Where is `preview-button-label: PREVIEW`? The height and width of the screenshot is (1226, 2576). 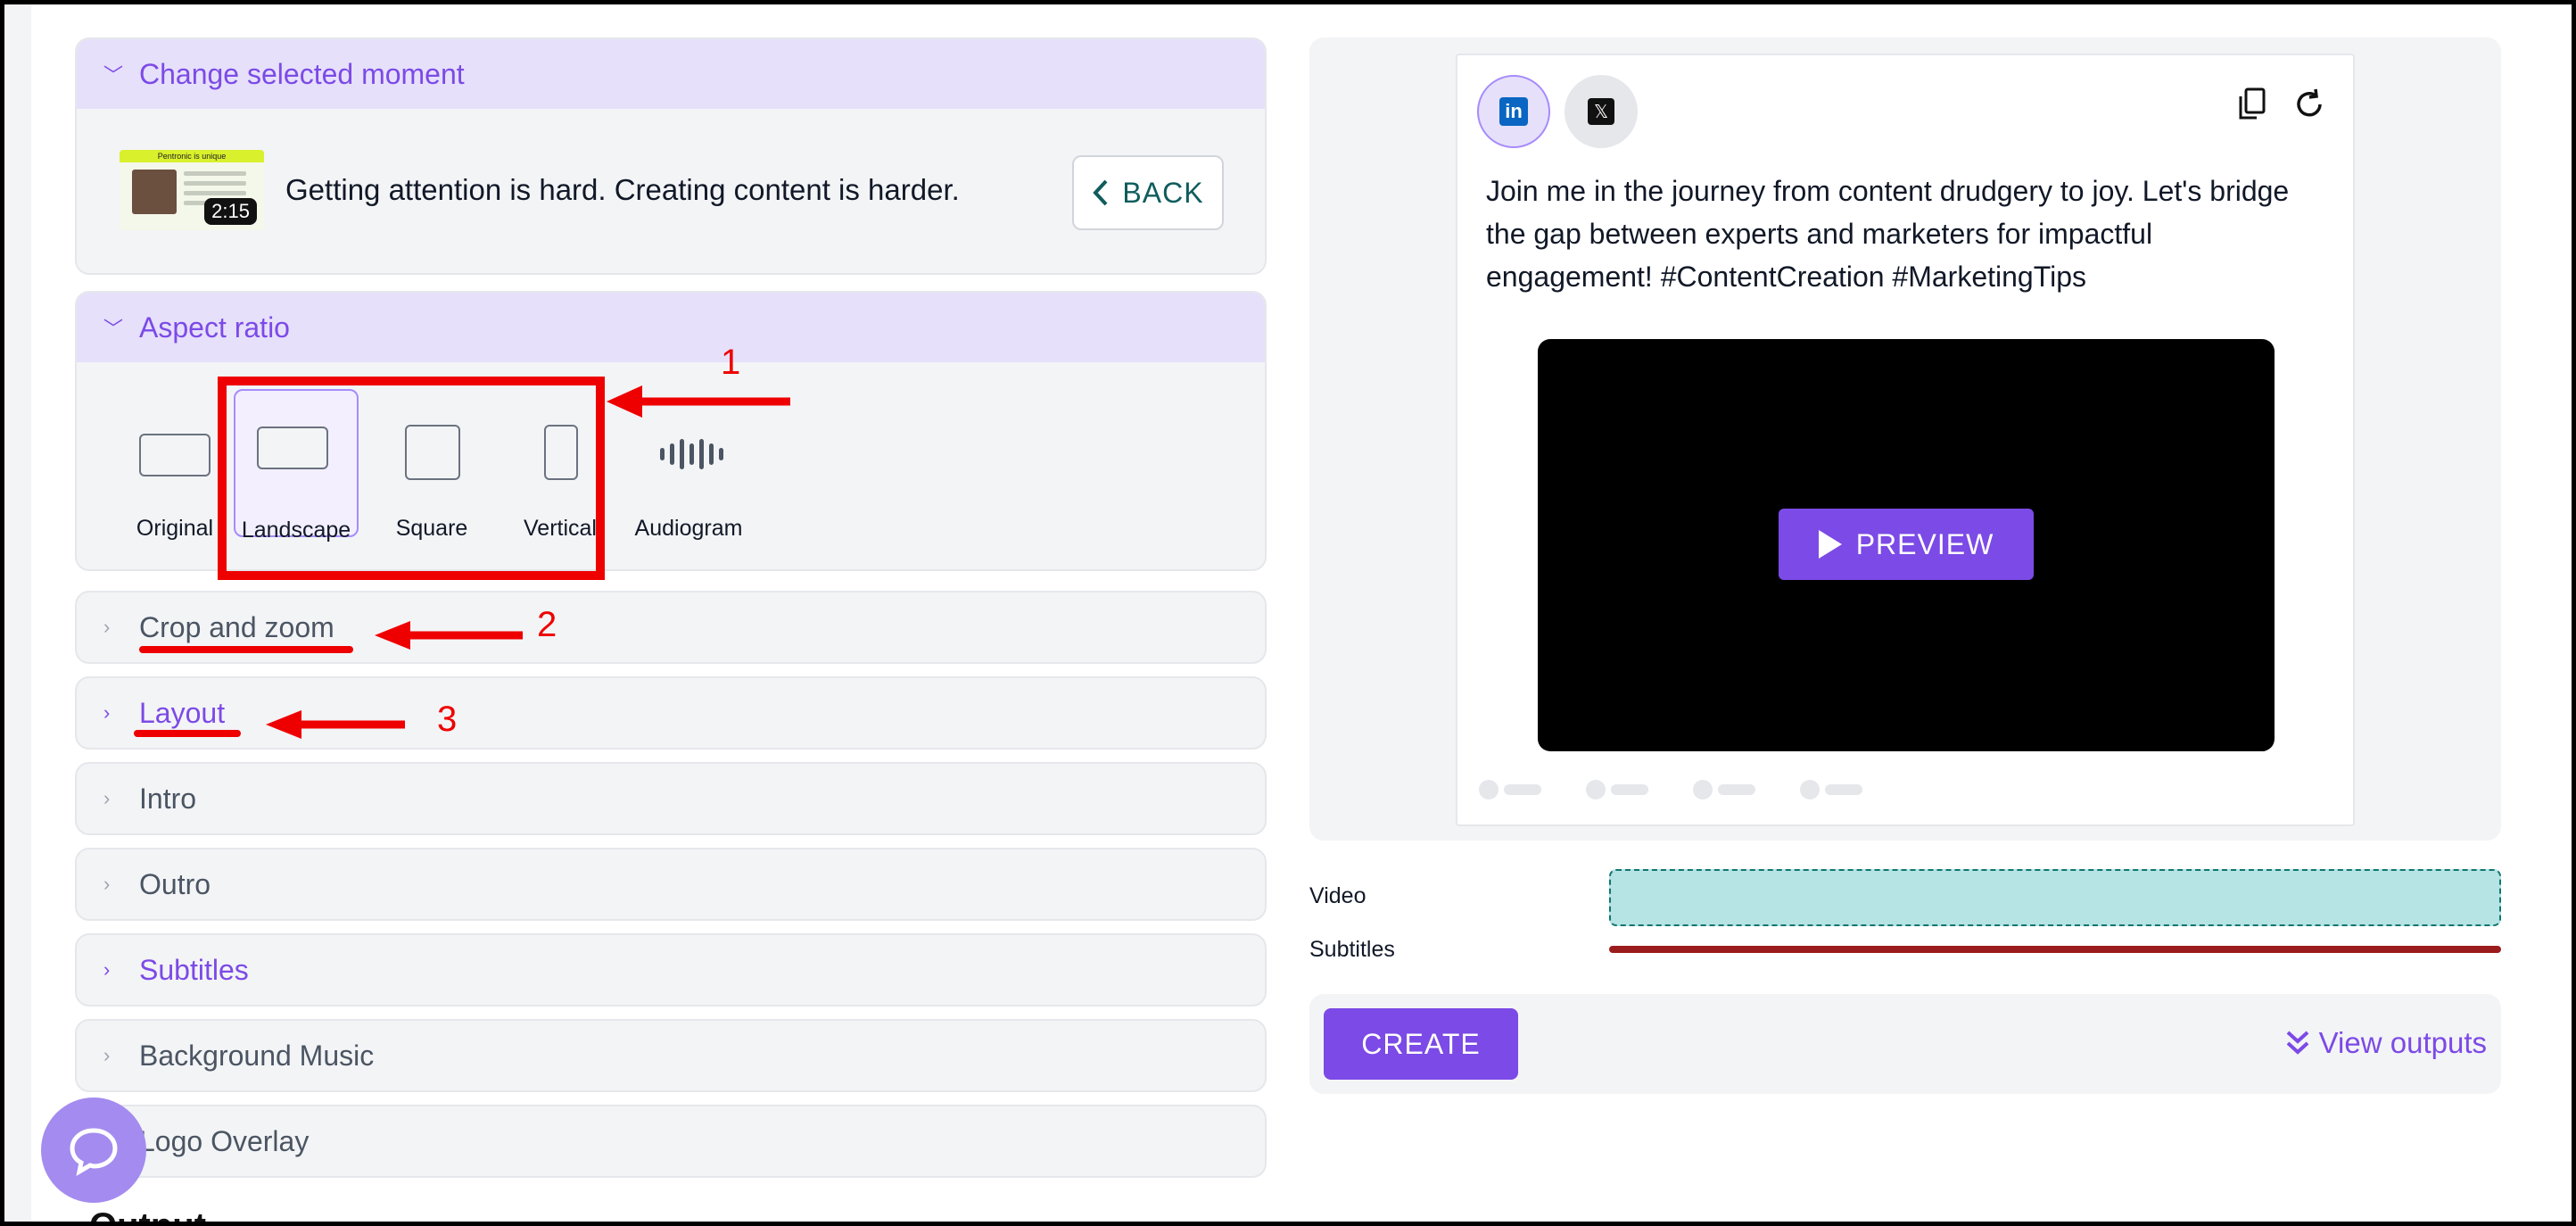 preview-button-label: PREVIEW is located at coordinates (1925, 543).